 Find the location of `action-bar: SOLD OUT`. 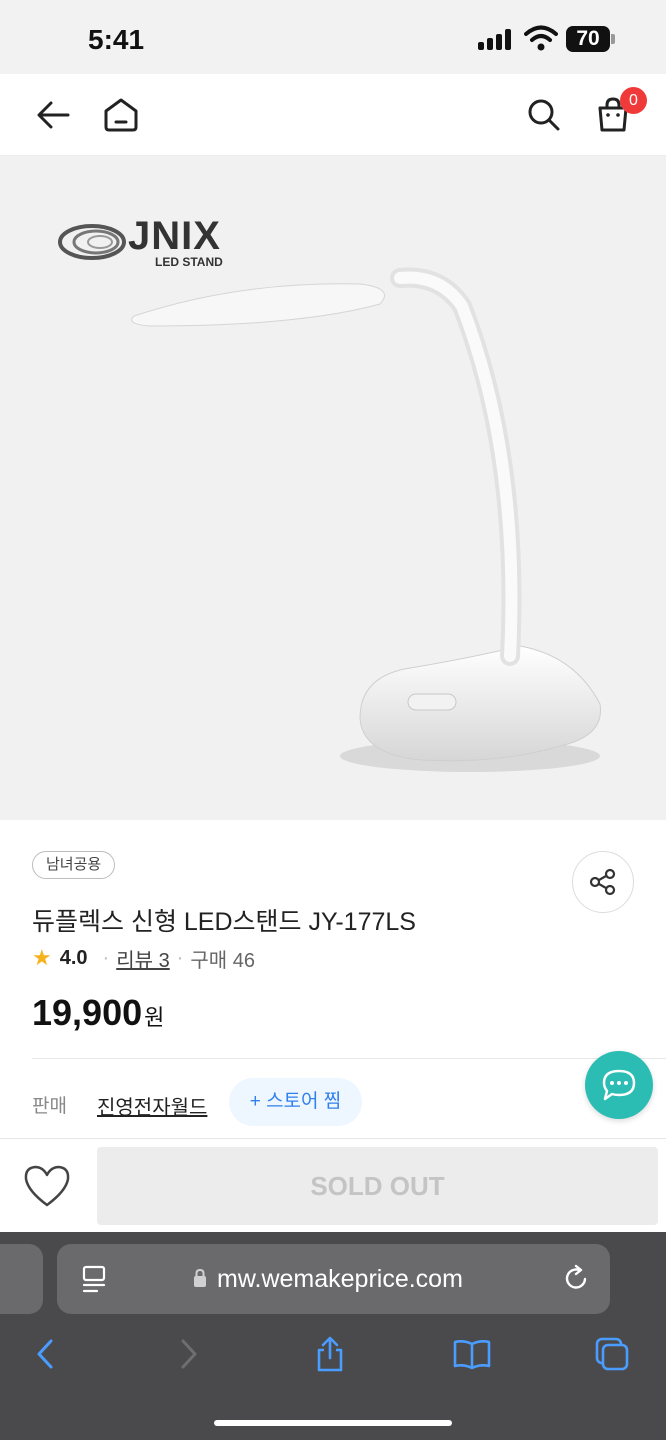

action-bar: SOLD OUT is located at coordinates (333, 1185).